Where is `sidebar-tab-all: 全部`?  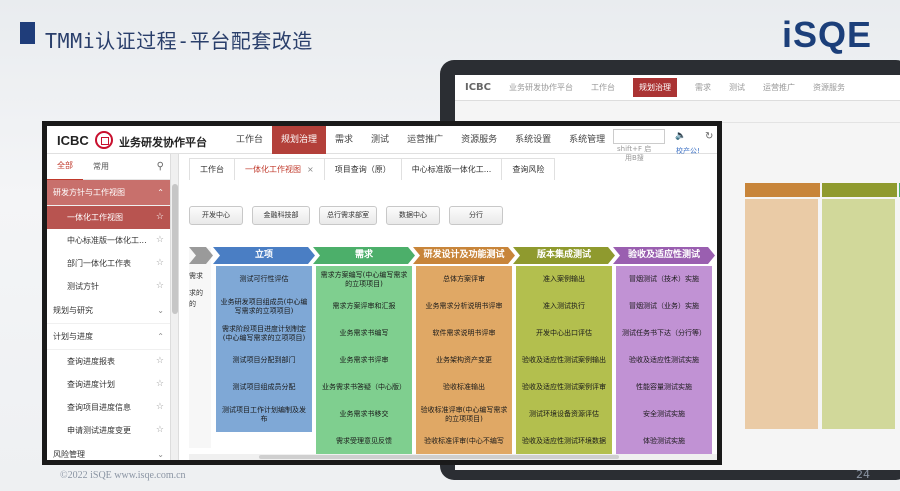 sidebar-tab-all: 全部 is located at coordinates (65, 167).